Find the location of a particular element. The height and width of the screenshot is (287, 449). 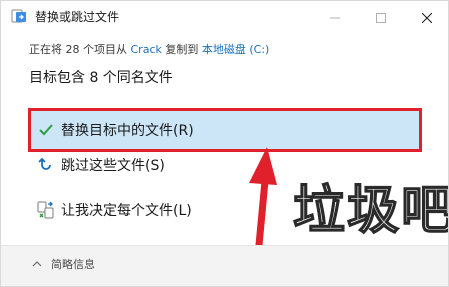

skip-files-label: 跳过这些文件(S) is located at coordinates (113, 166).